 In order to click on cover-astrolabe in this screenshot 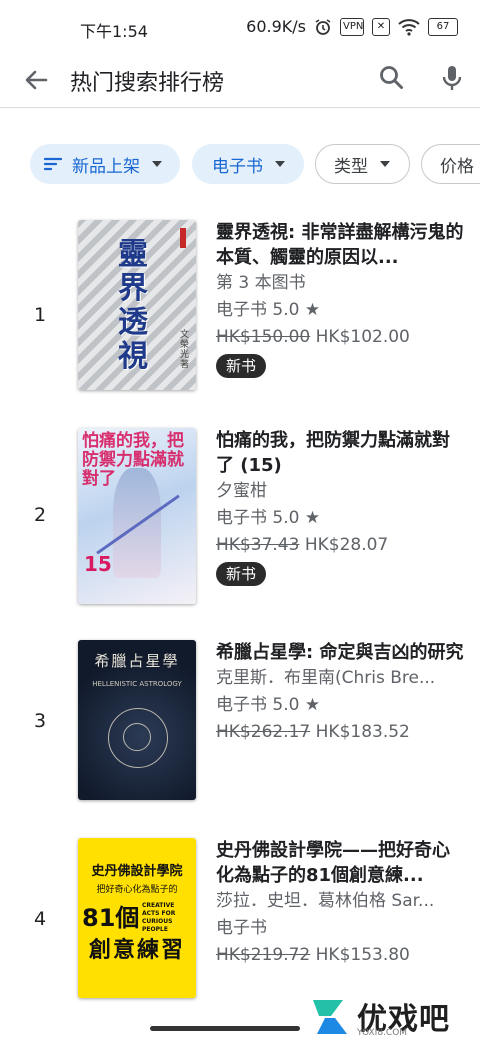, I will do `click(138, 738)`.